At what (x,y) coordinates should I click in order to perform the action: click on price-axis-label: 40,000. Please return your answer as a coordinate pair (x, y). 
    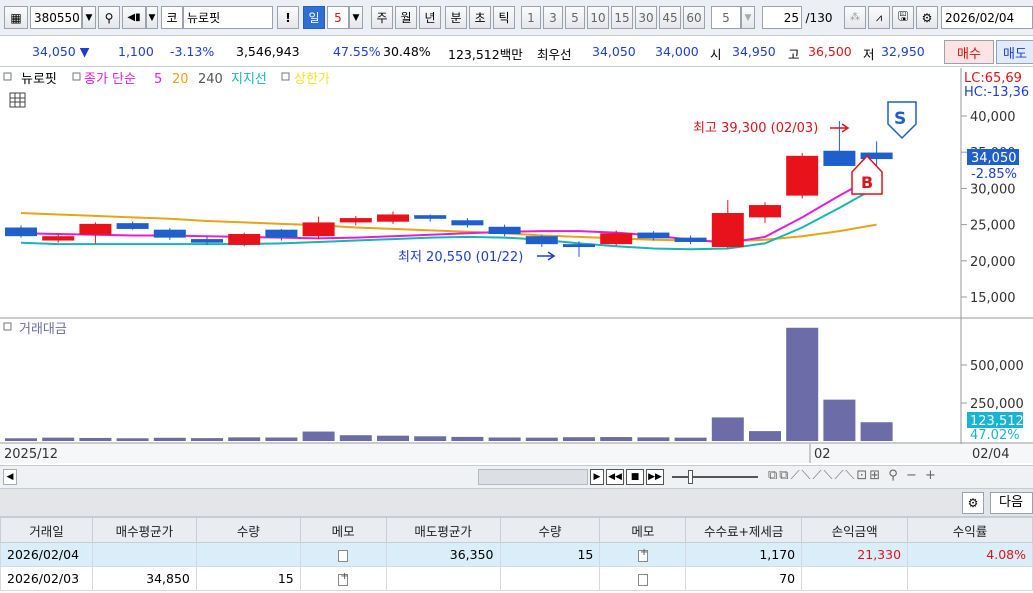
    Looking at the image, I should click on (993, 117).